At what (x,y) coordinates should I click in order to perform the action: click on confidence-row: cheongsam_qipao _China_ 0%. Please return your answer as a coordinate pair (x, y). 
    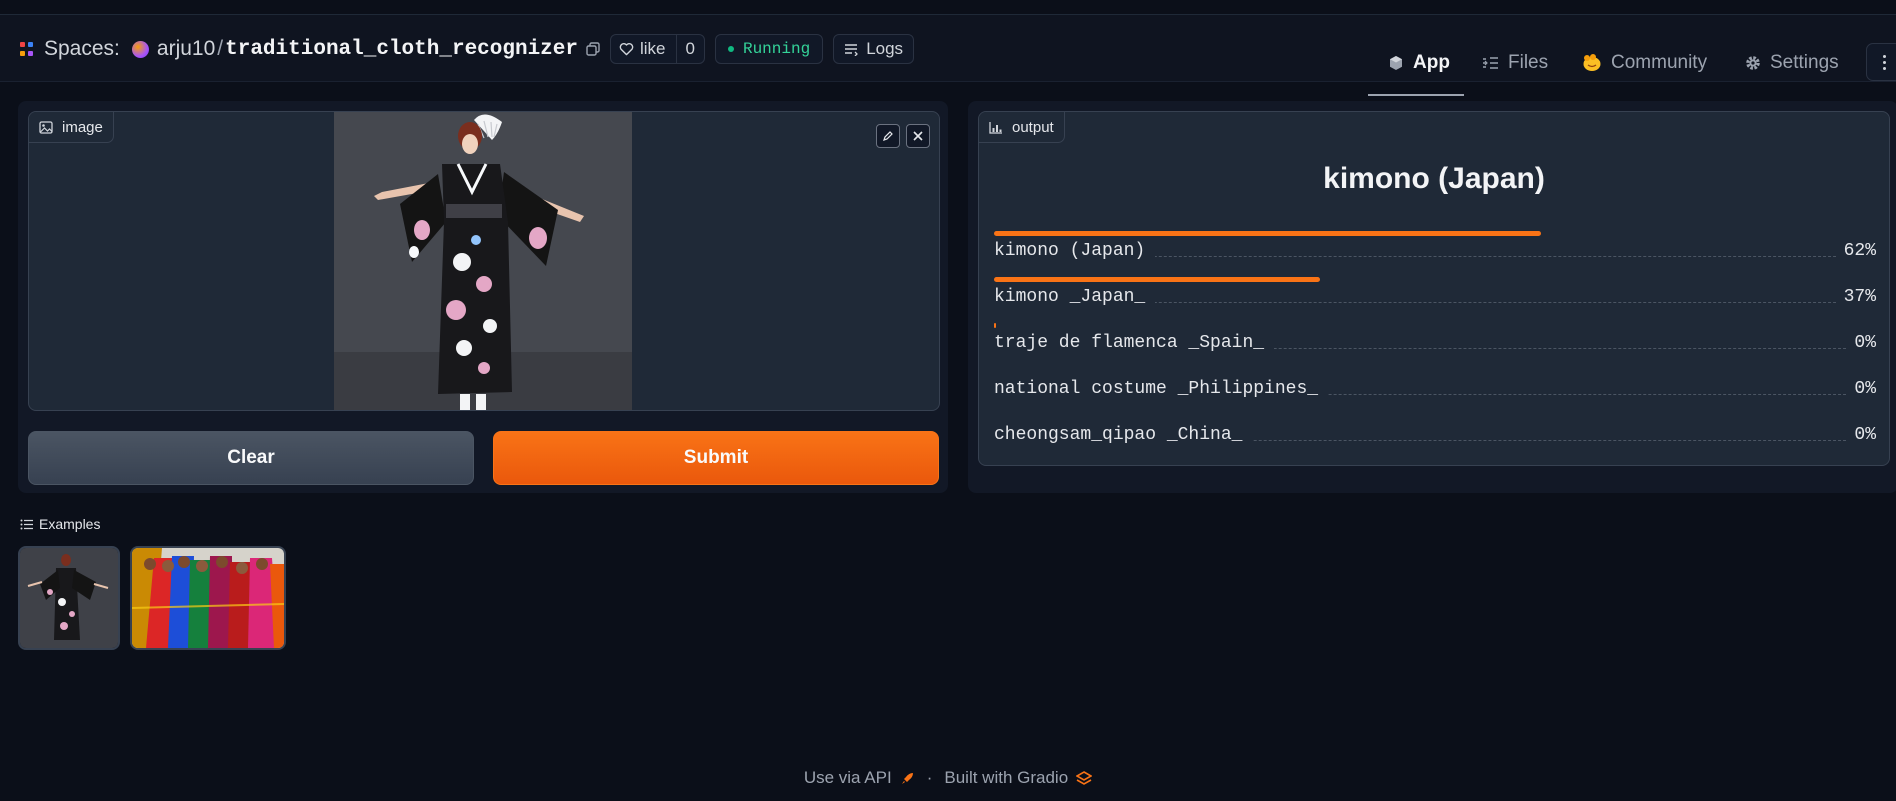
    Looking at the image, I should click on (1435, 438).